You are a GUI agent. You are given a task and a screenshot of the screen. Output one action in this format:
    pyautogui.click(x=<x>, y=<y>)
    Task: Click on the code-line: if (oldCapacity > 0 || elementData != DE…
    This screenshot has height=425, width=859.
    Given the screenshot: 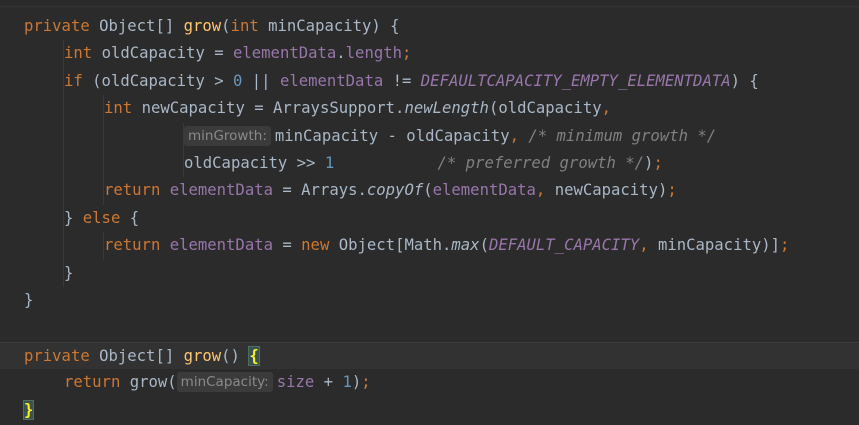 What is the action you would take?
    pyautogui.click(x=429, y=81)
    